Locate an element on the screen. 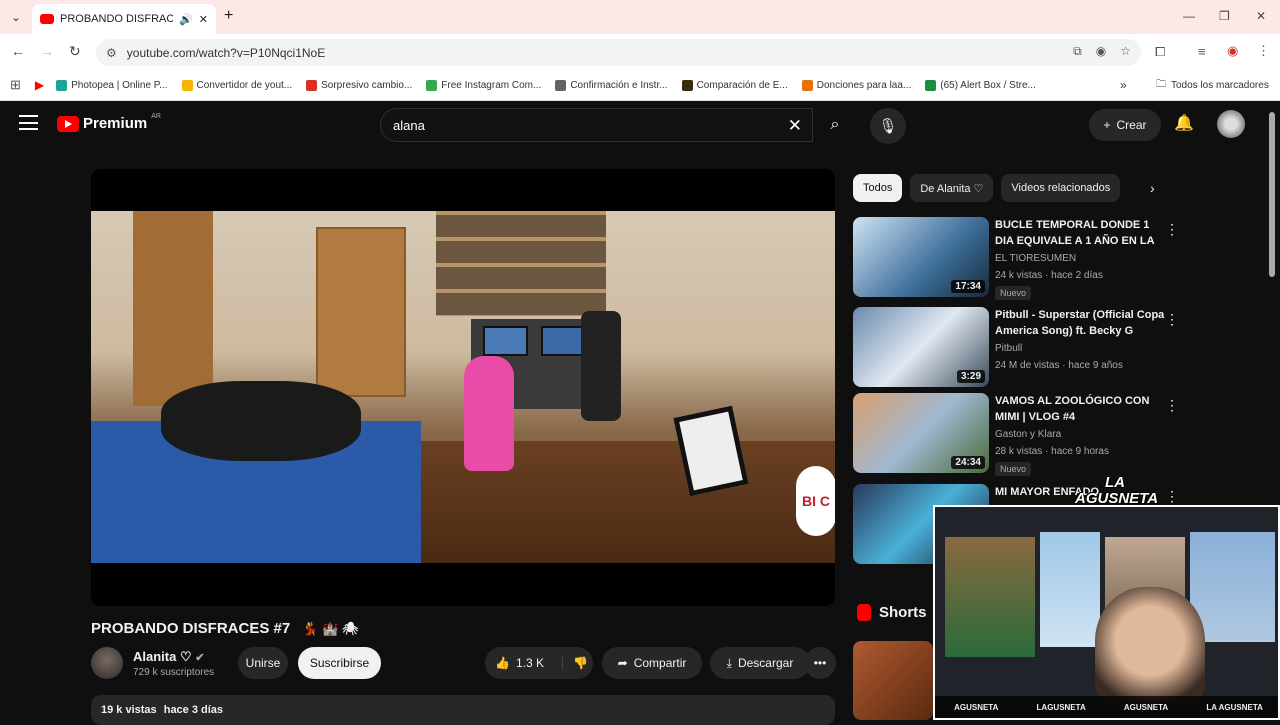  tab-strip: ⌄ PROBANDO DISFRACES #7 🔊 ✕ + — ❐ ✕ is located at coordinates (640, 17).